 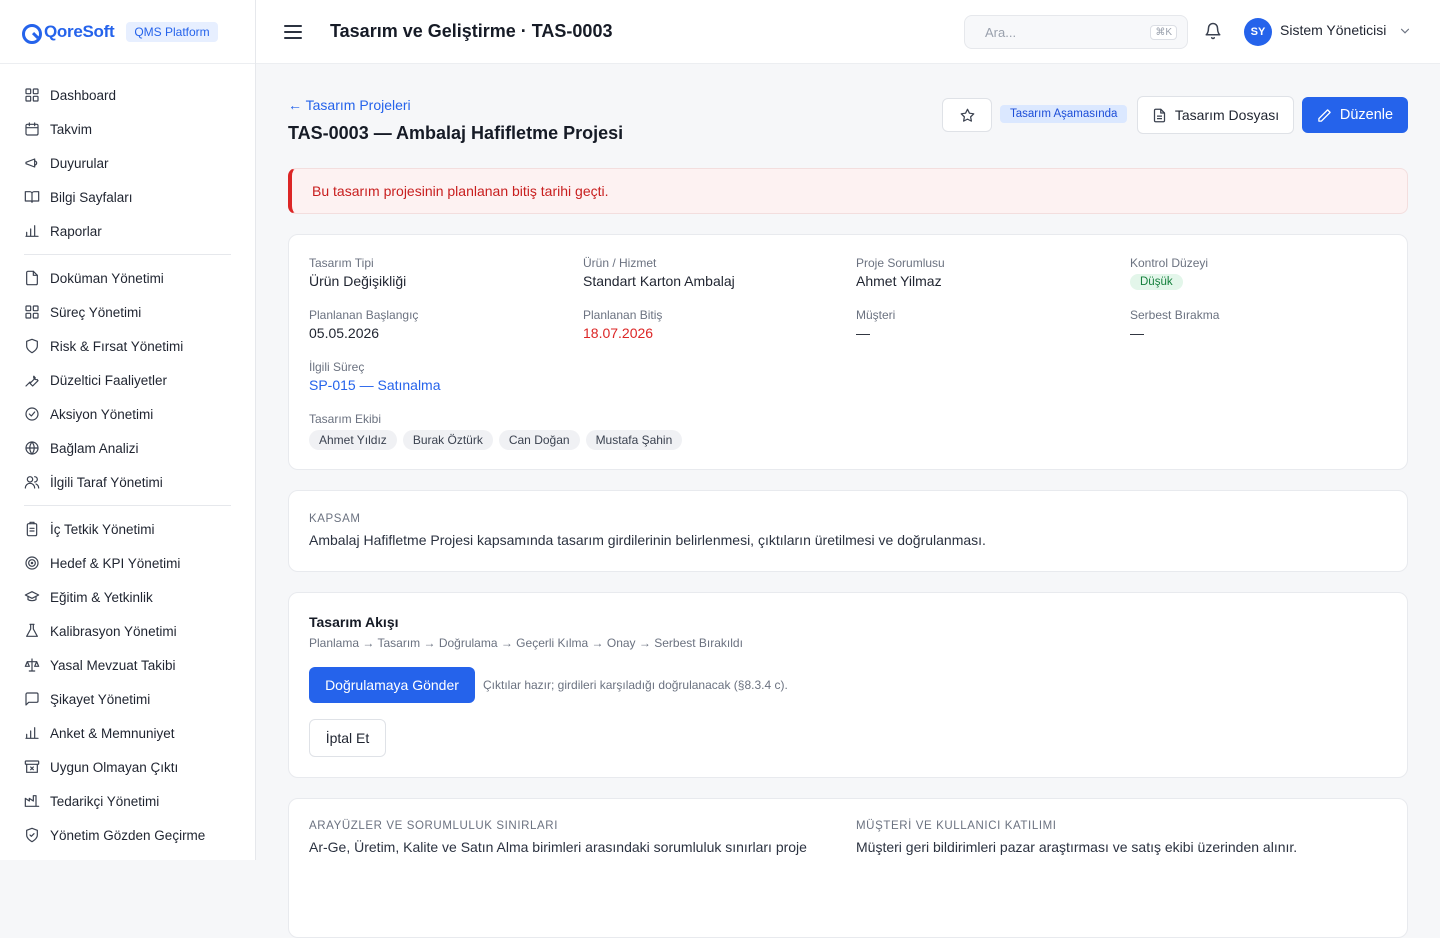 What do you see at coordinates (172, 31) in the screenshot?
I see `platform-badge: QMS Platform` at bounding box center [172, 31].